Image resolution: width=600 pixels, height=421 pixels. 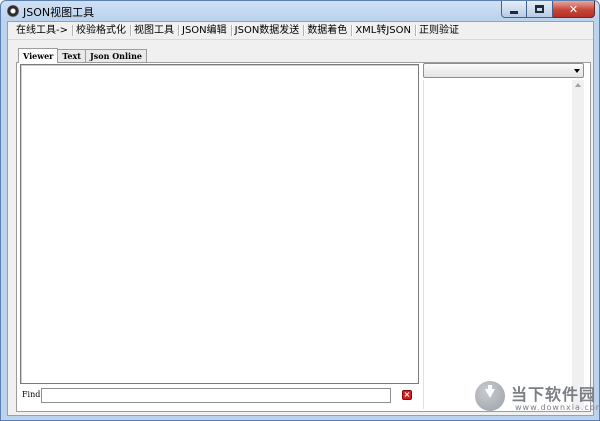 I want to click on maximize-button, so click(x=540, y=9).